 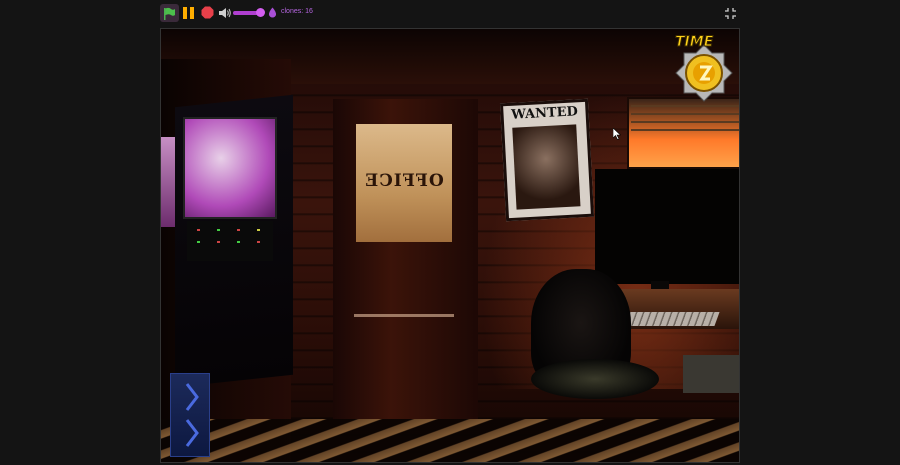 I want to click on computer-monitor, so click(x=667, y=226).